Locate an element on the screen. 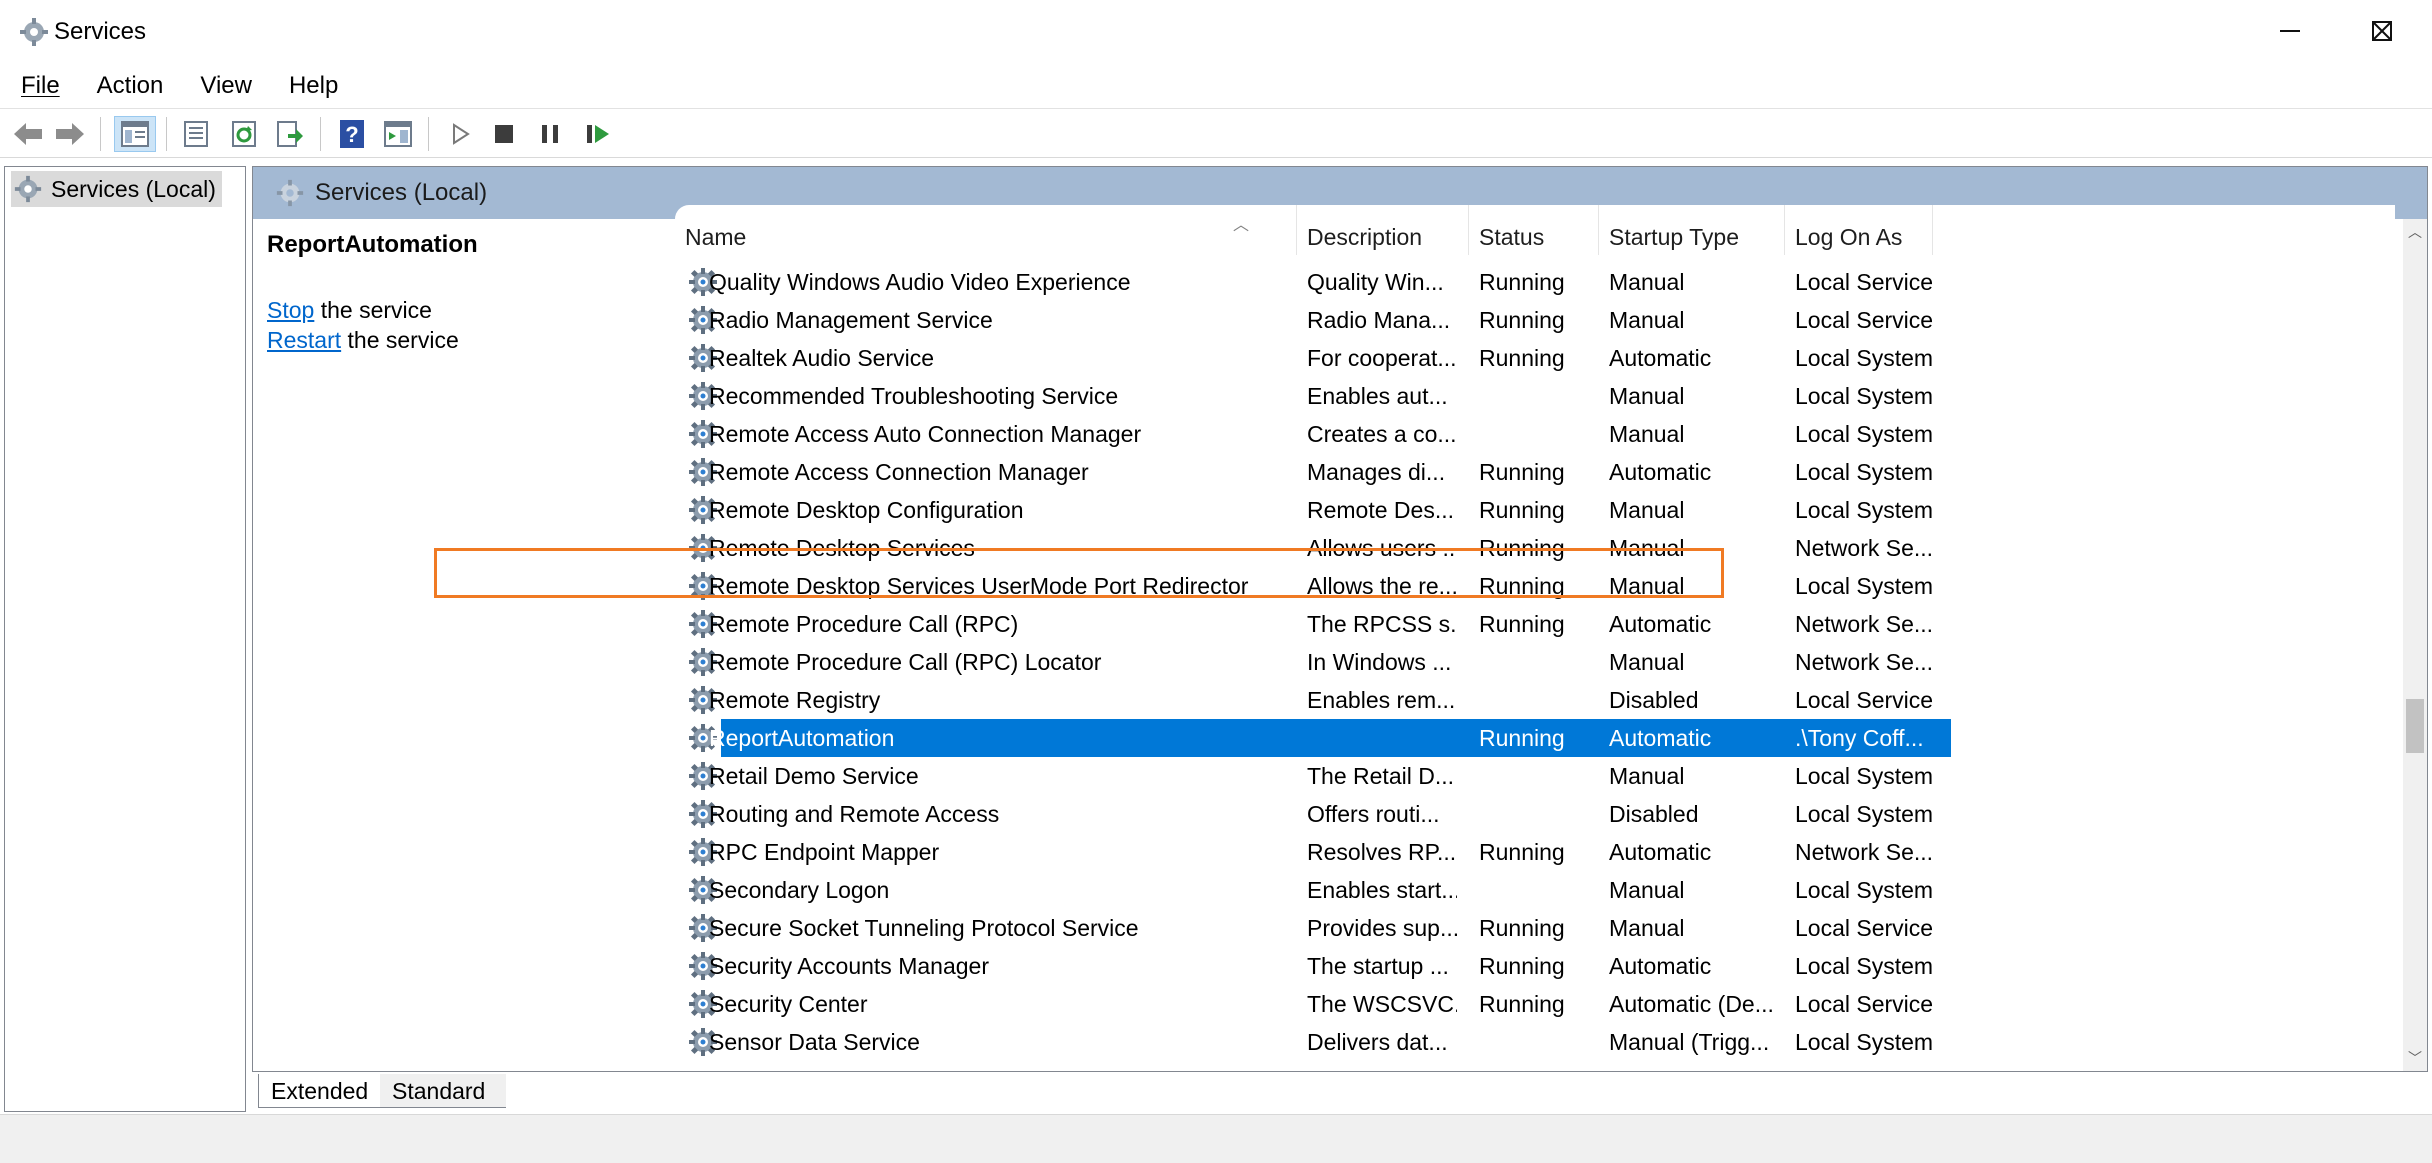 This screenshot has height=1163, width=2432. column-header-name: Name is located at coordinates (986, 230).